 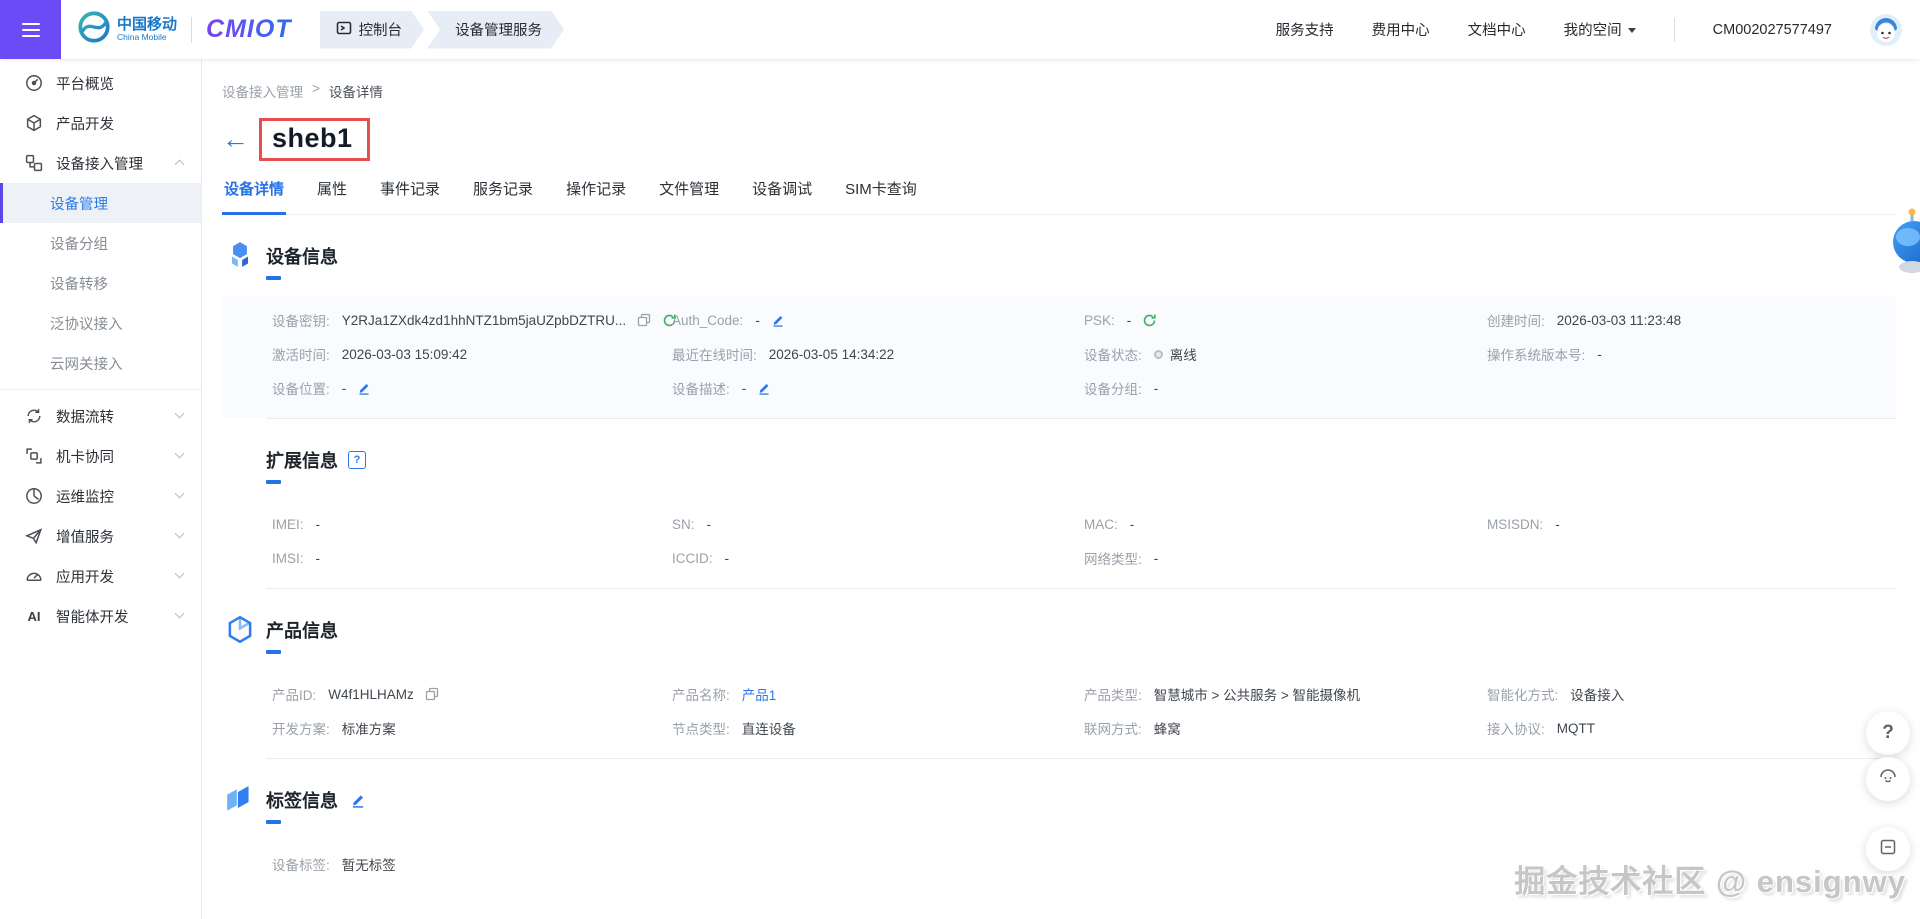 I want to click on status-badge: 离线, so click(x=1183, y=355).